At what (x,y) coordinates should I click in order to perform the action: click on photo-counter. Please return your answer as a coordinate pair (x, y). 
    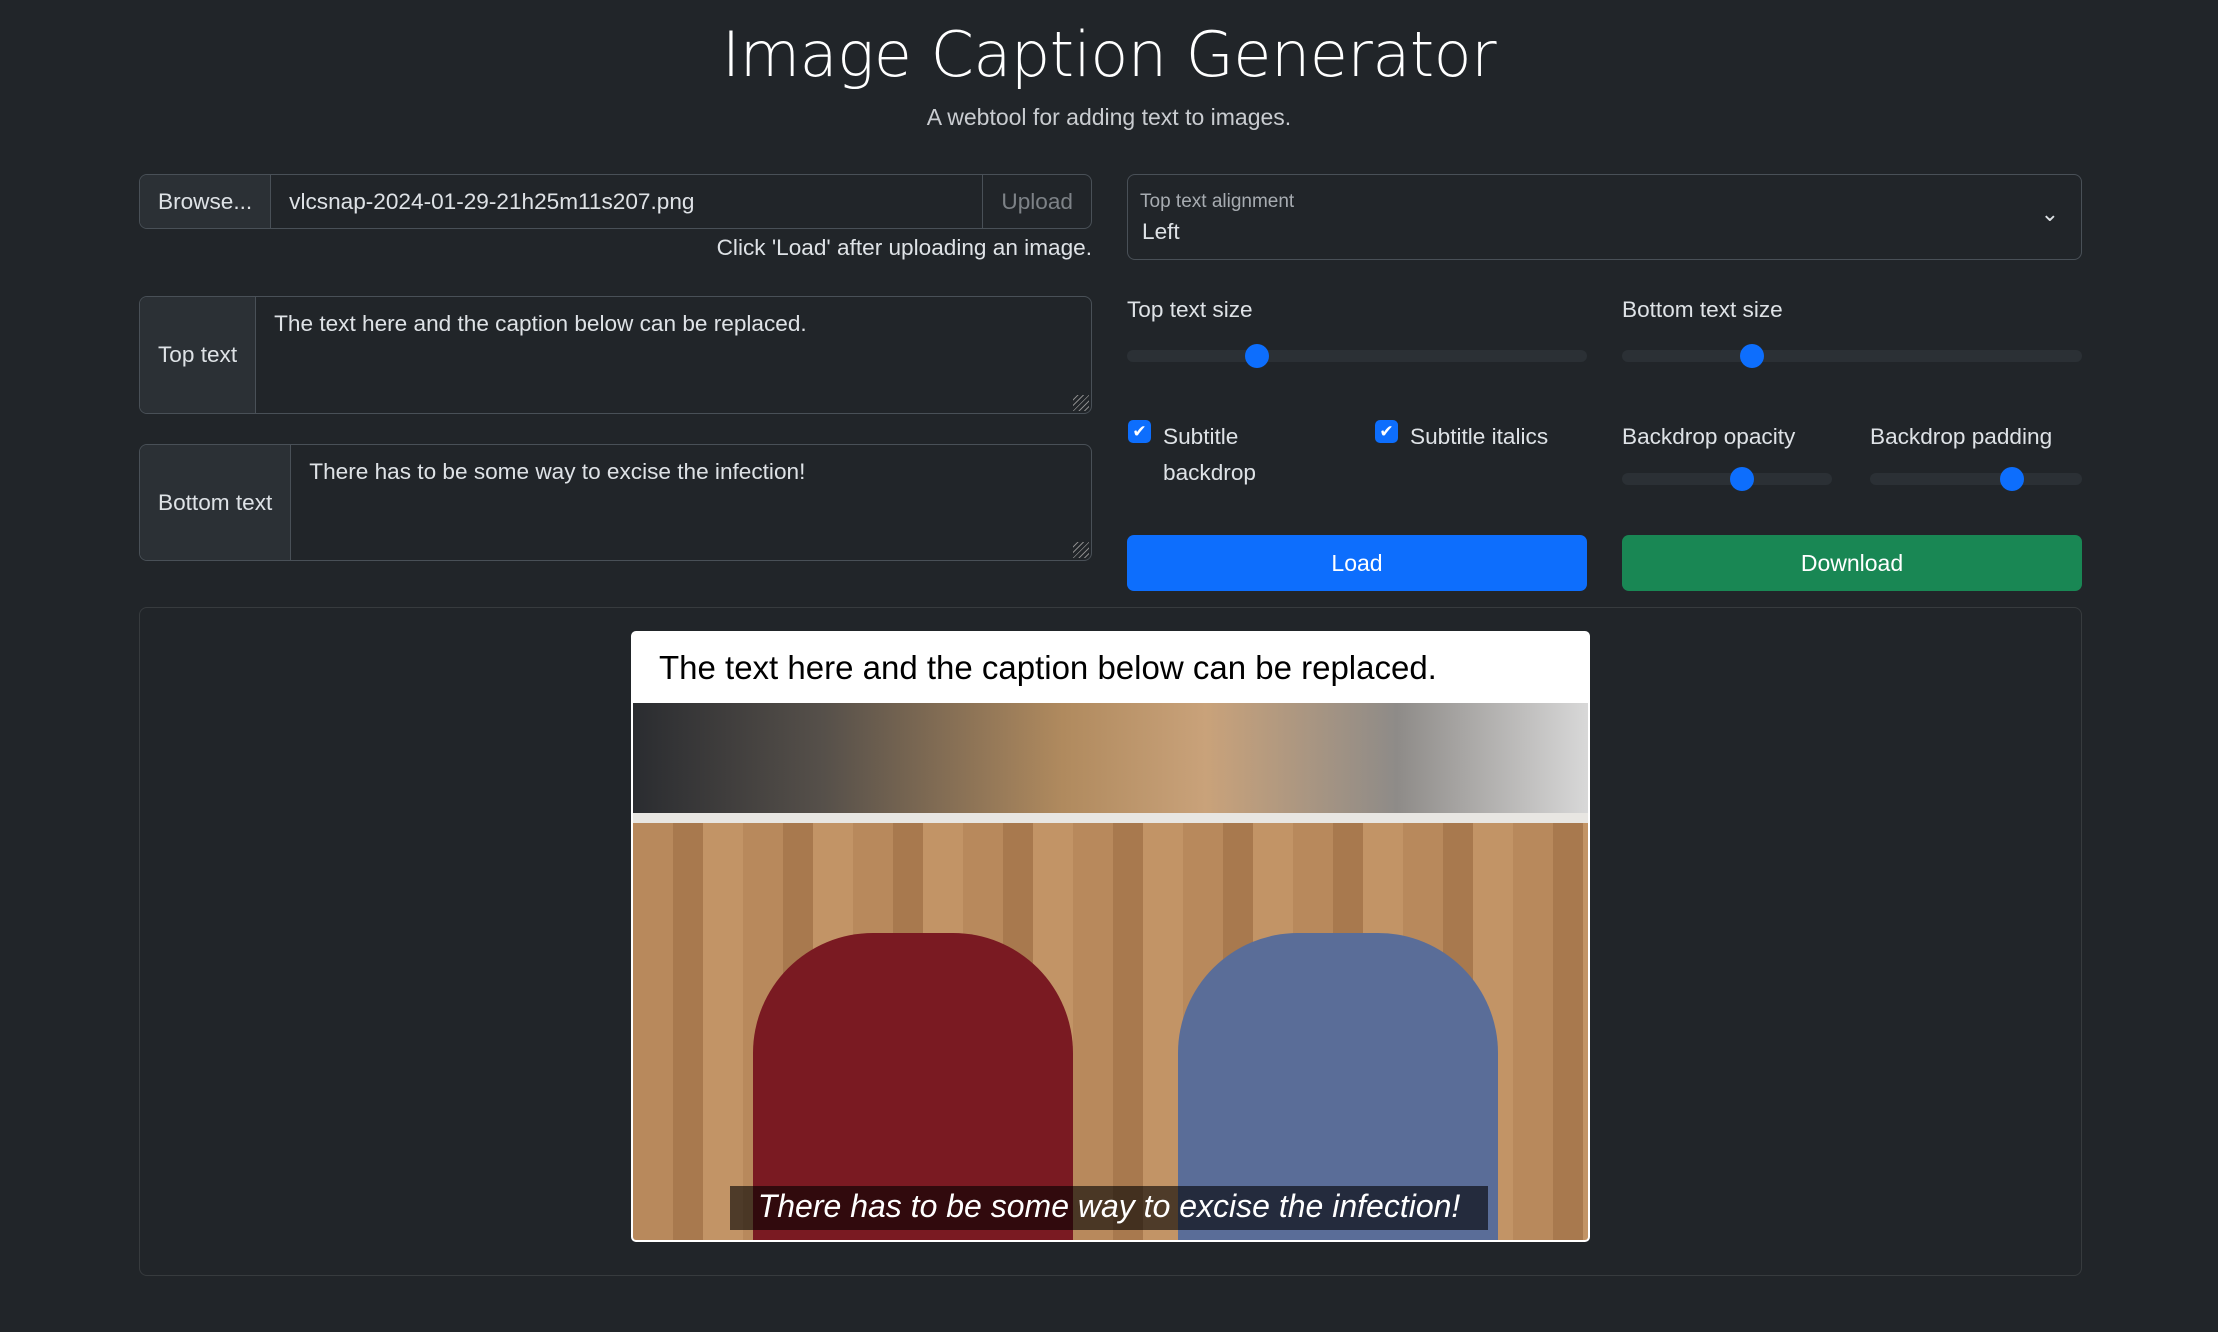
    Looking at the image, I should click on (1110, 818).